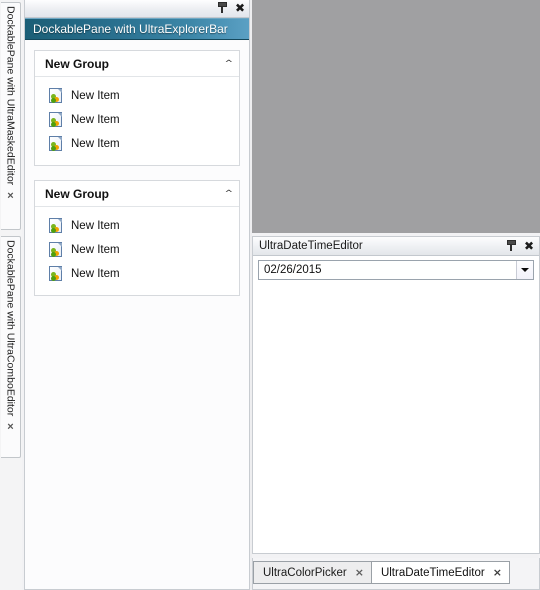 This screenshot has width=540, height=590. I want to click on autohide-tab-masked-editor: DockablePane with UltraMaskedEditor ×, so click(11, 116).